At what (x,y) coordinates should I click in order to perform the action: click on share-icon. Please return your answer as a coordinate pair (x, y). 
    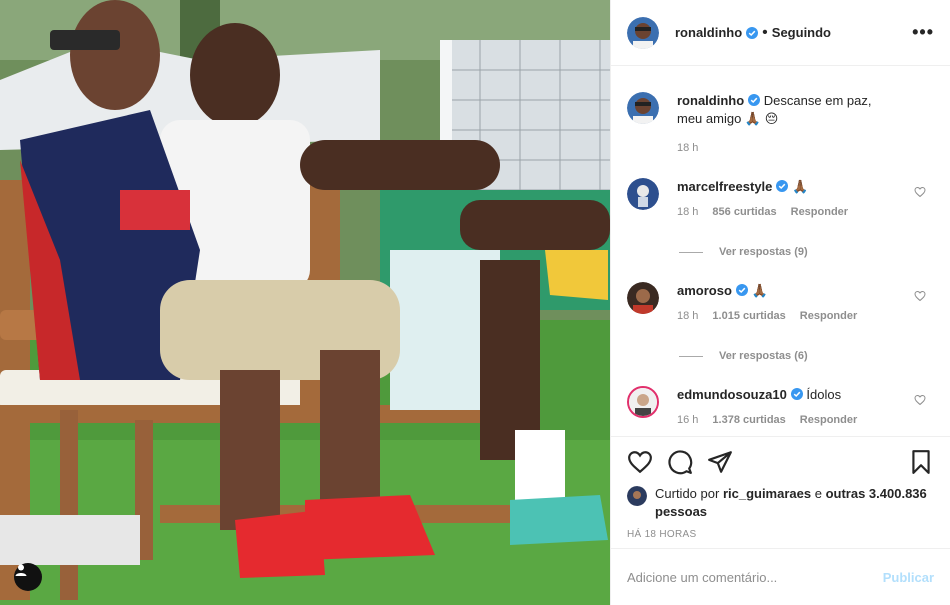
    Looking at the image, I should click on (720, 462).